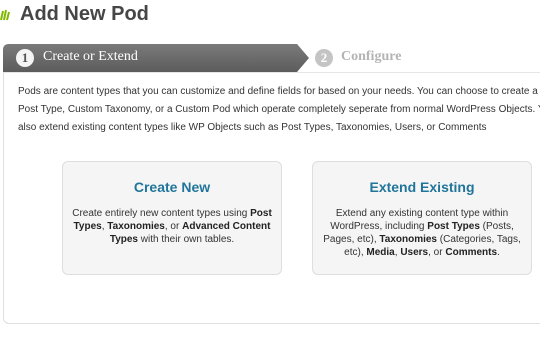  What do you see at coordinates (25, 58) in the screenshot?
I see `step-number-1: 1` at bounding box center [25, 58].